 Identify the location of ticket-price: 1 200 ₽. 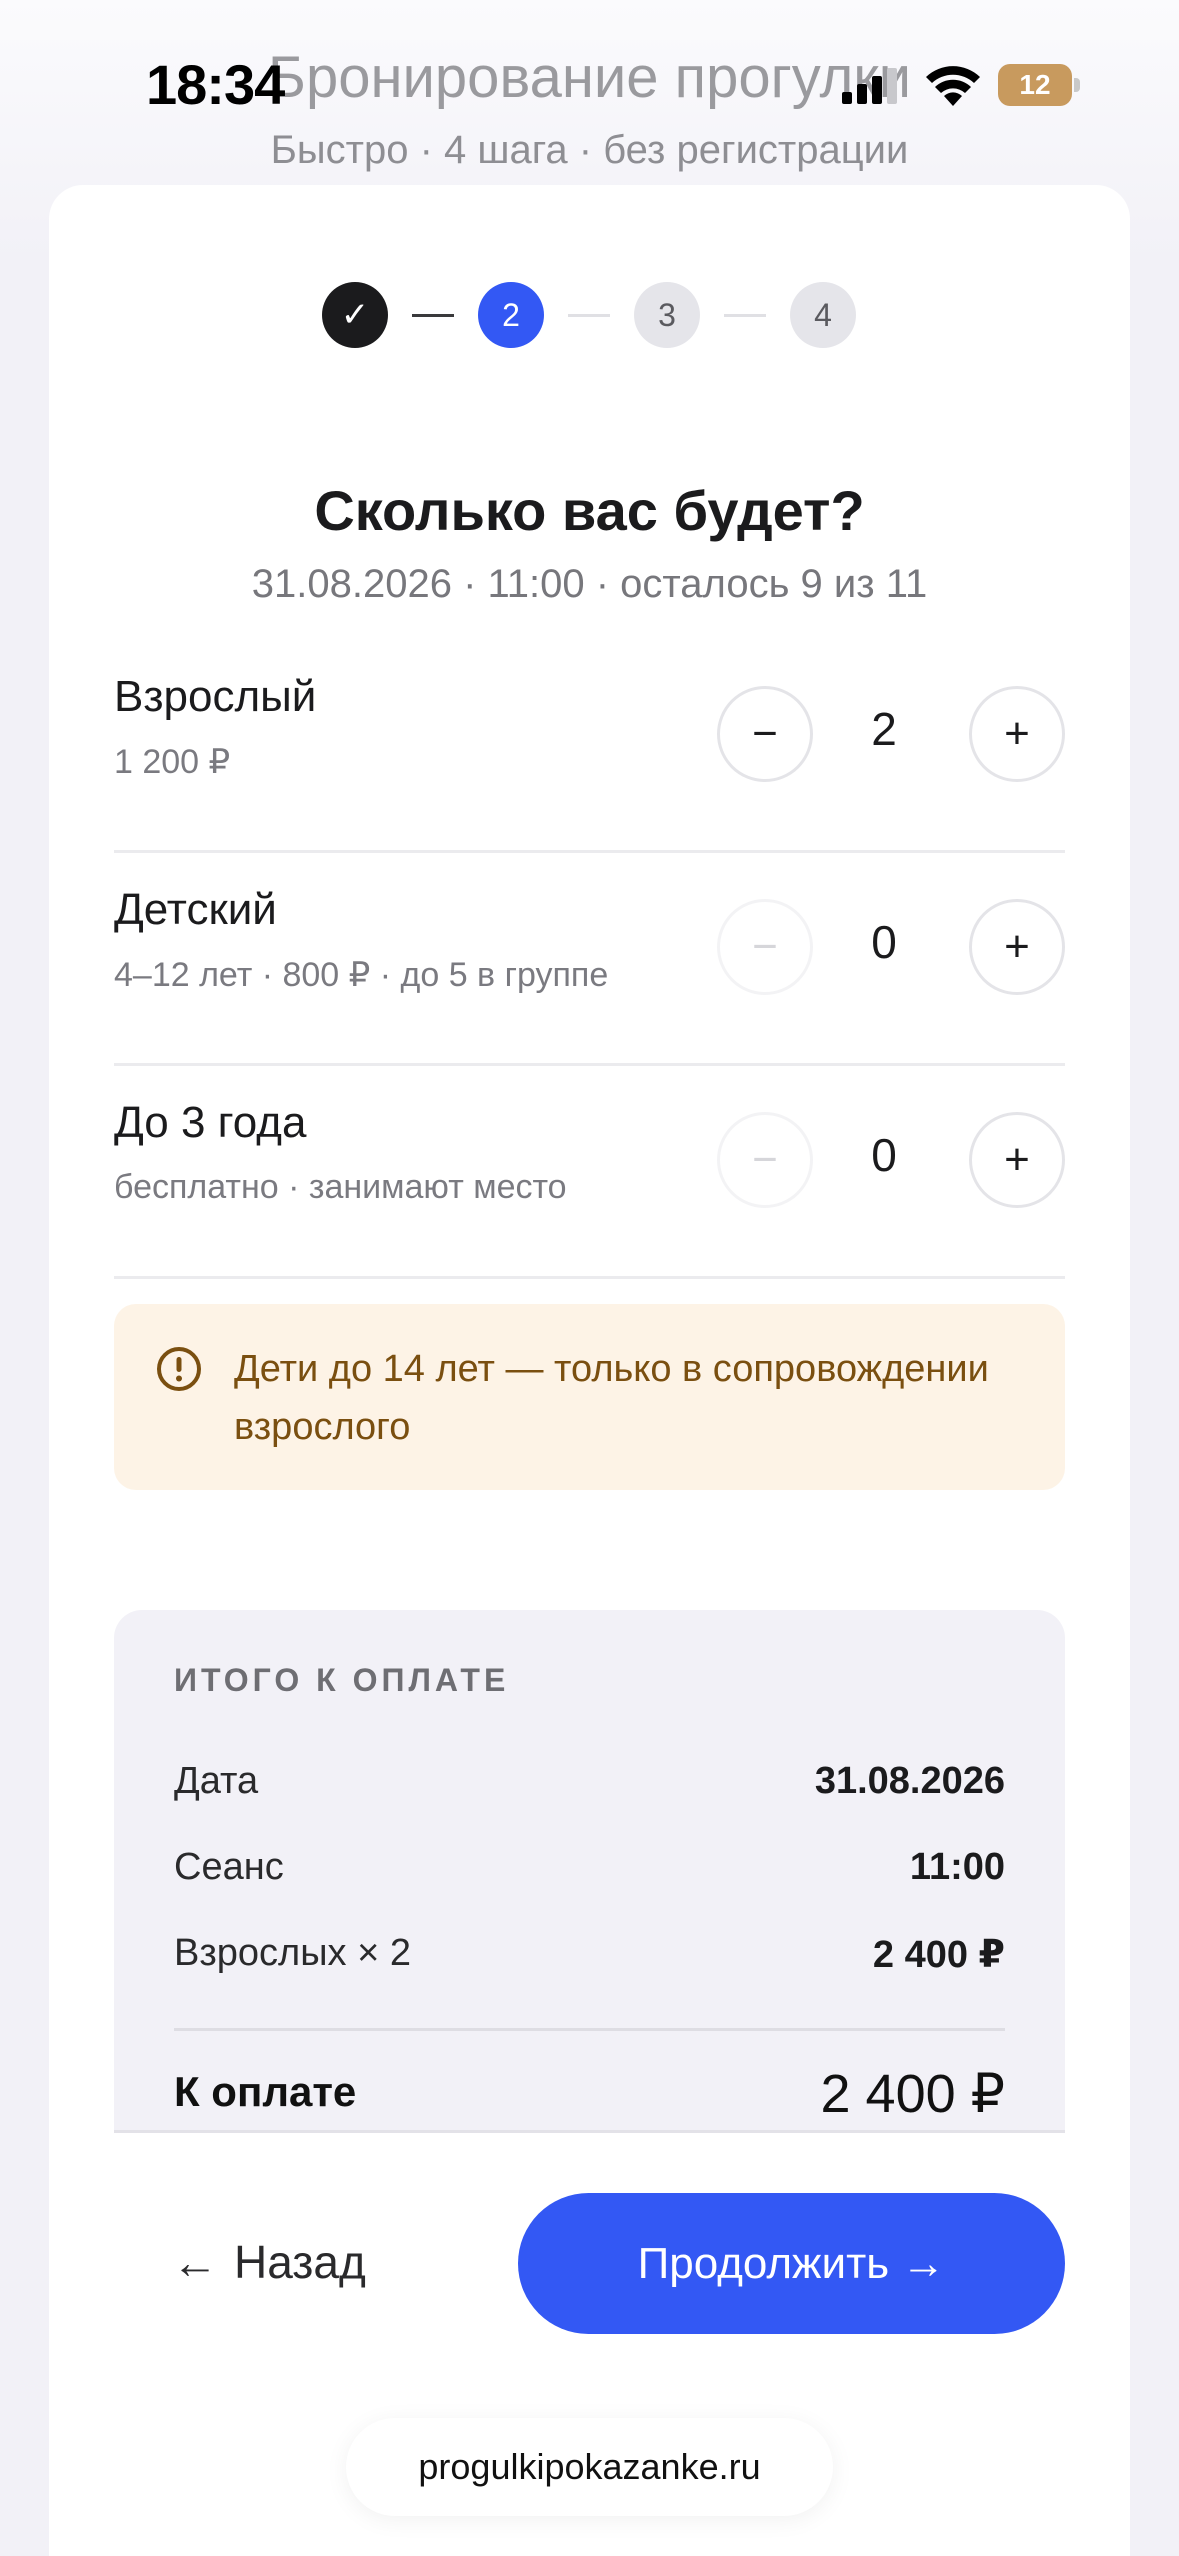
(172, 762).